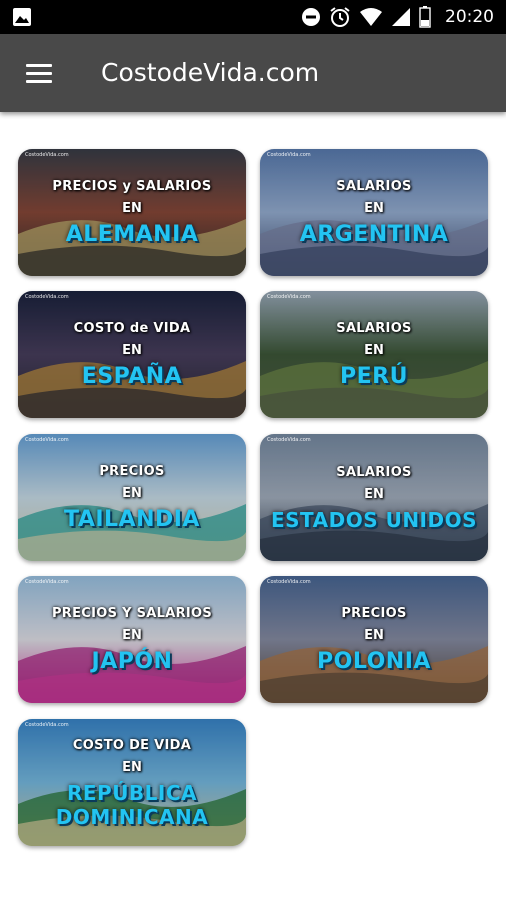 This screenshot has height=900, width=506. I want to click on card-country: ALEMANIA, so click(132, 234).